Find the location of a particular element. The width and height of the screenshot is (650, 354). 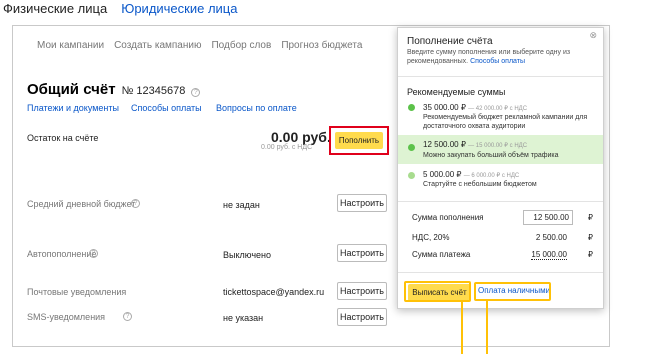

balance-vat: 0.00 руб. с НДС is located at coordinates (287, 147).